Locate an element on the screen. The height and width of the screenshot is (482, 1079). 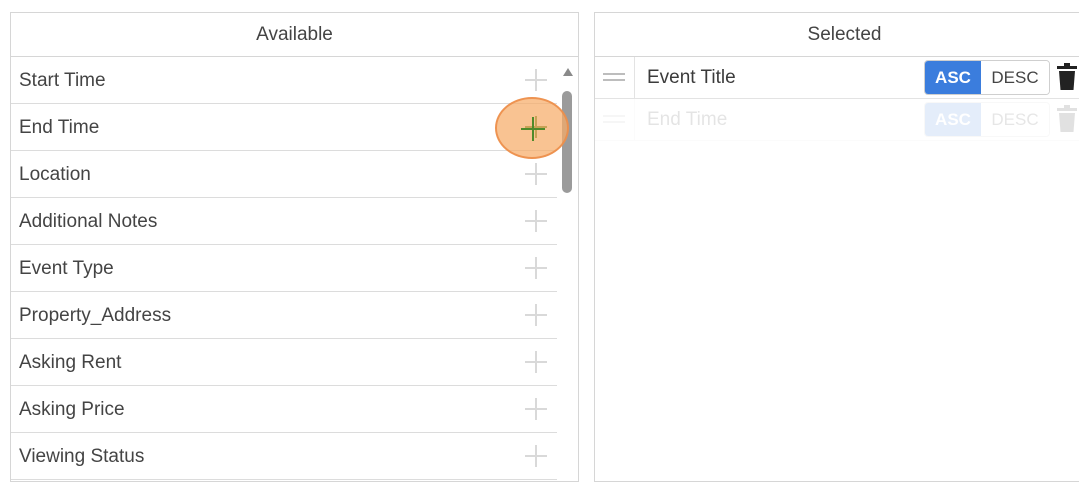
selected-item-label: End Time is located at coordinates (687, 119).